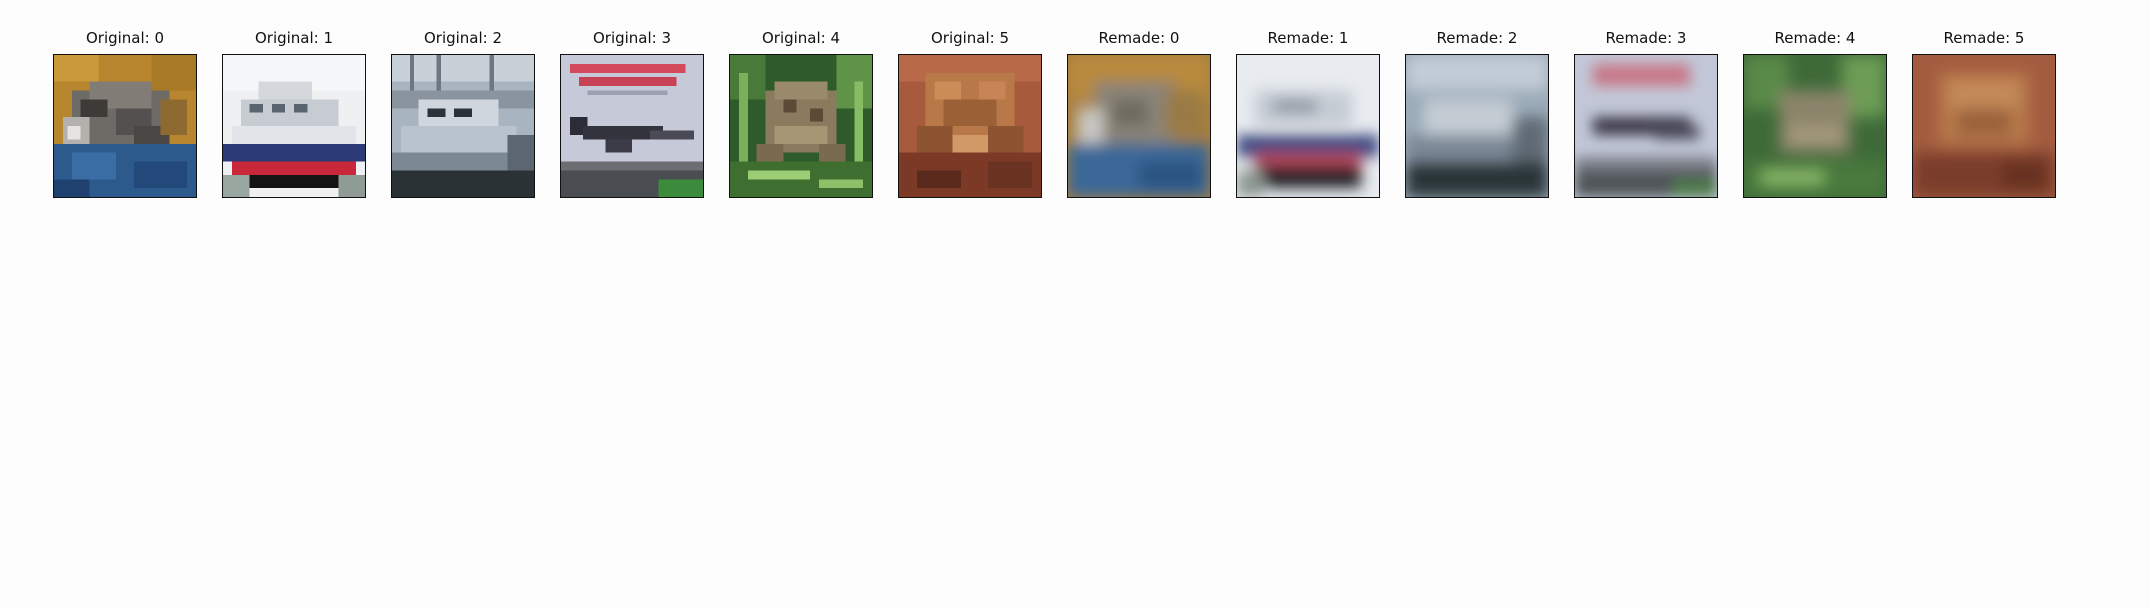  I want to click on panel-title: Remade: 3, so click(1646, 38).